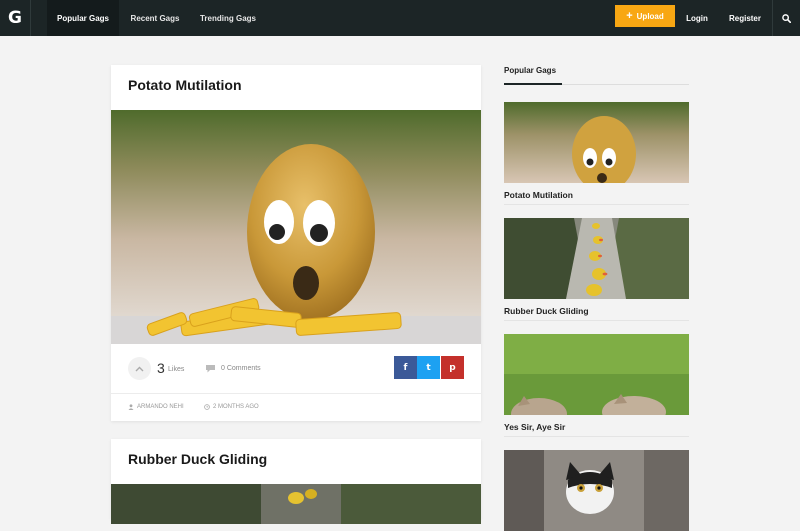 The height and width of the screenshot is (531, 800). What do you see at coordinates (160, 407) in the screenshot?
I see `author-name: ARMANDO NEHI` at bounding box center [160, 407].